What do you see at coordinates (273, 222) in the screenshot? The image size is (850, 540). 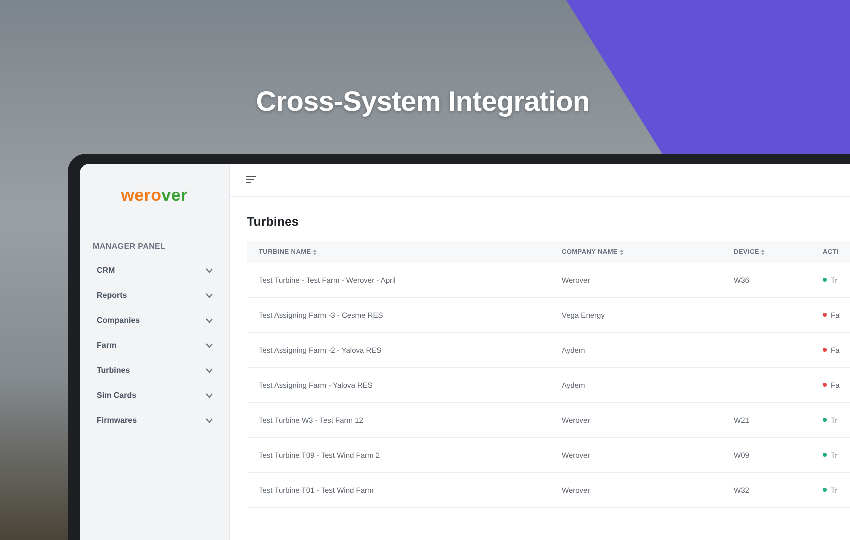 I see `page-title: Turbines` at bounding box center [273, 222].